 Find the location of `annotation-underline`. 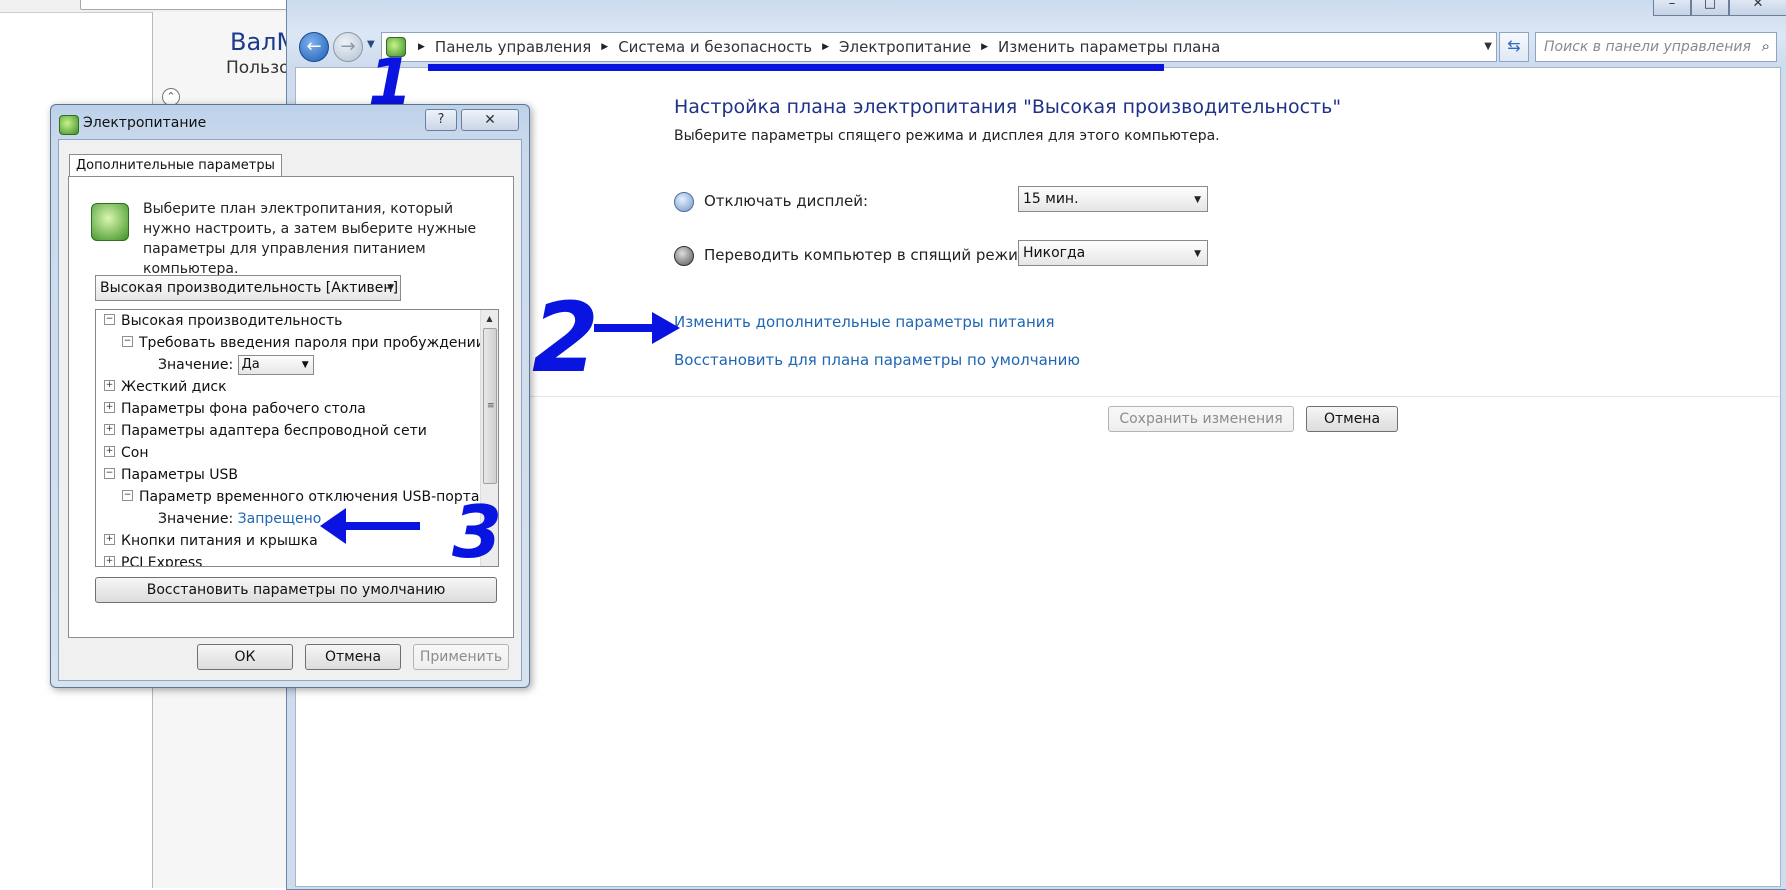

annotation-underline is located at coordinates (796, 67).